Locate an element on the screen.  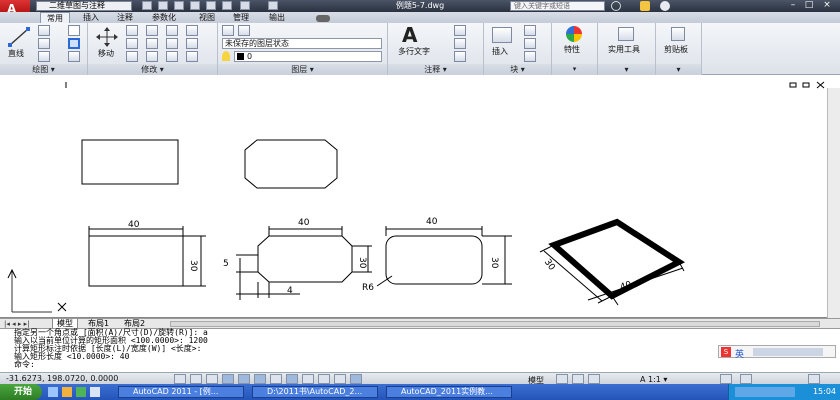
vertical-scrollbar is located at coordinates (833, 203).